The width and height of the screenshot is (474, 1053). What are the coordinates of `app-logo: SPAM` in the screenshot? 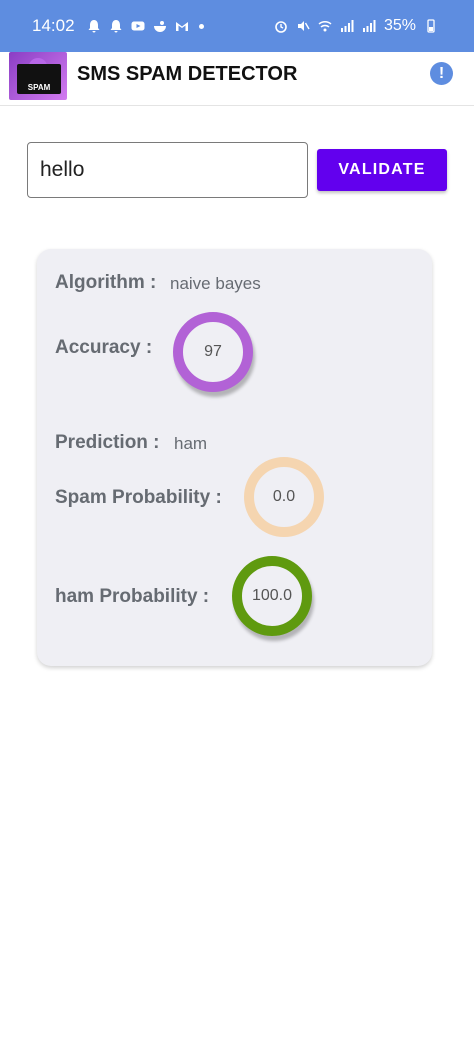 It's located at (38, 76).